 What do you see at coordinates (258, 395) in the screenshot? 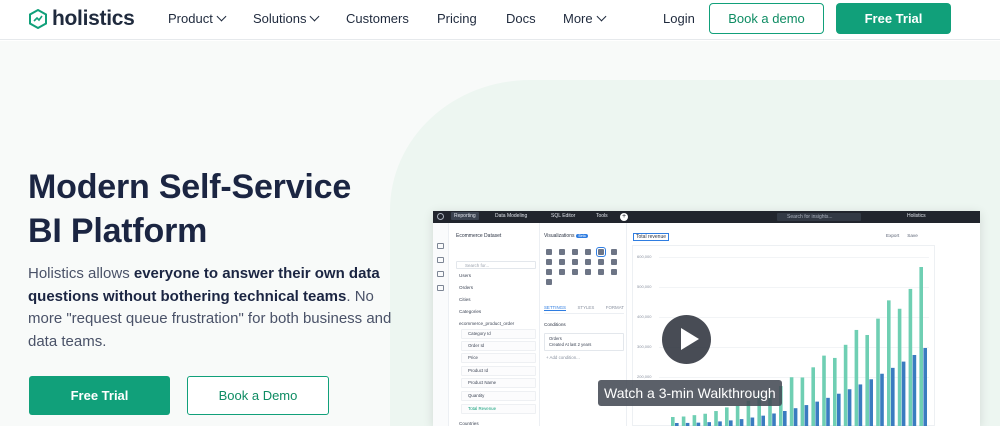
I see `book-demo-button: Book a Demo` at bounding box center [258, 395].